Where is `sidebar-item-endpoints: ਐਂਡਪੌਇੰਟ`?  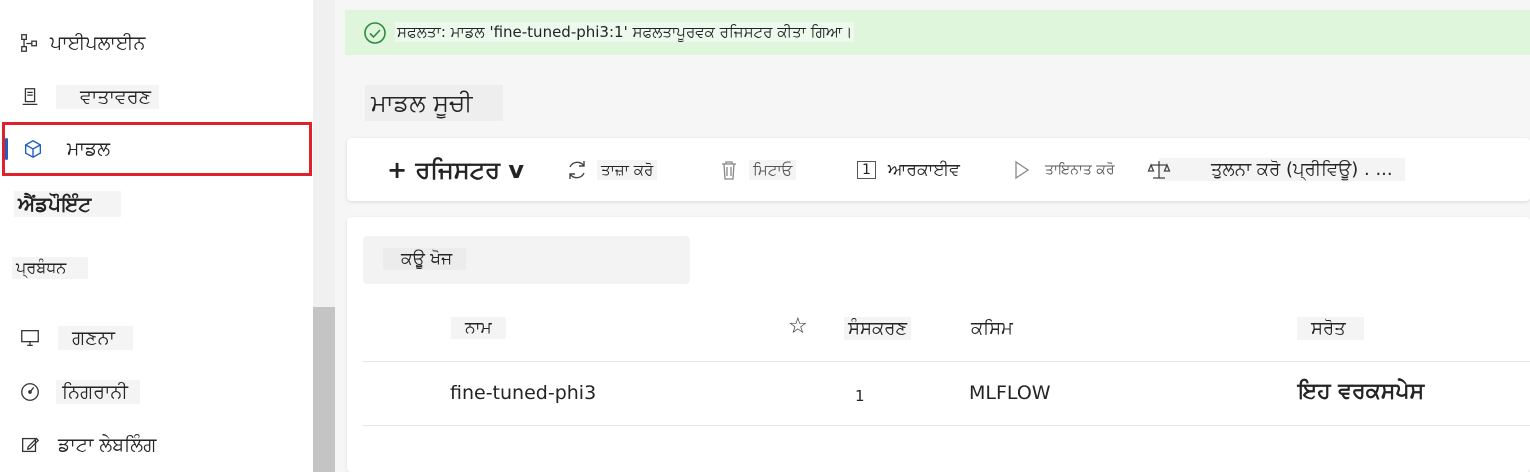
sidebar-item-endpoints: ਐਂਡਪੌਇੰਟ is located at coordinates (156, 204).